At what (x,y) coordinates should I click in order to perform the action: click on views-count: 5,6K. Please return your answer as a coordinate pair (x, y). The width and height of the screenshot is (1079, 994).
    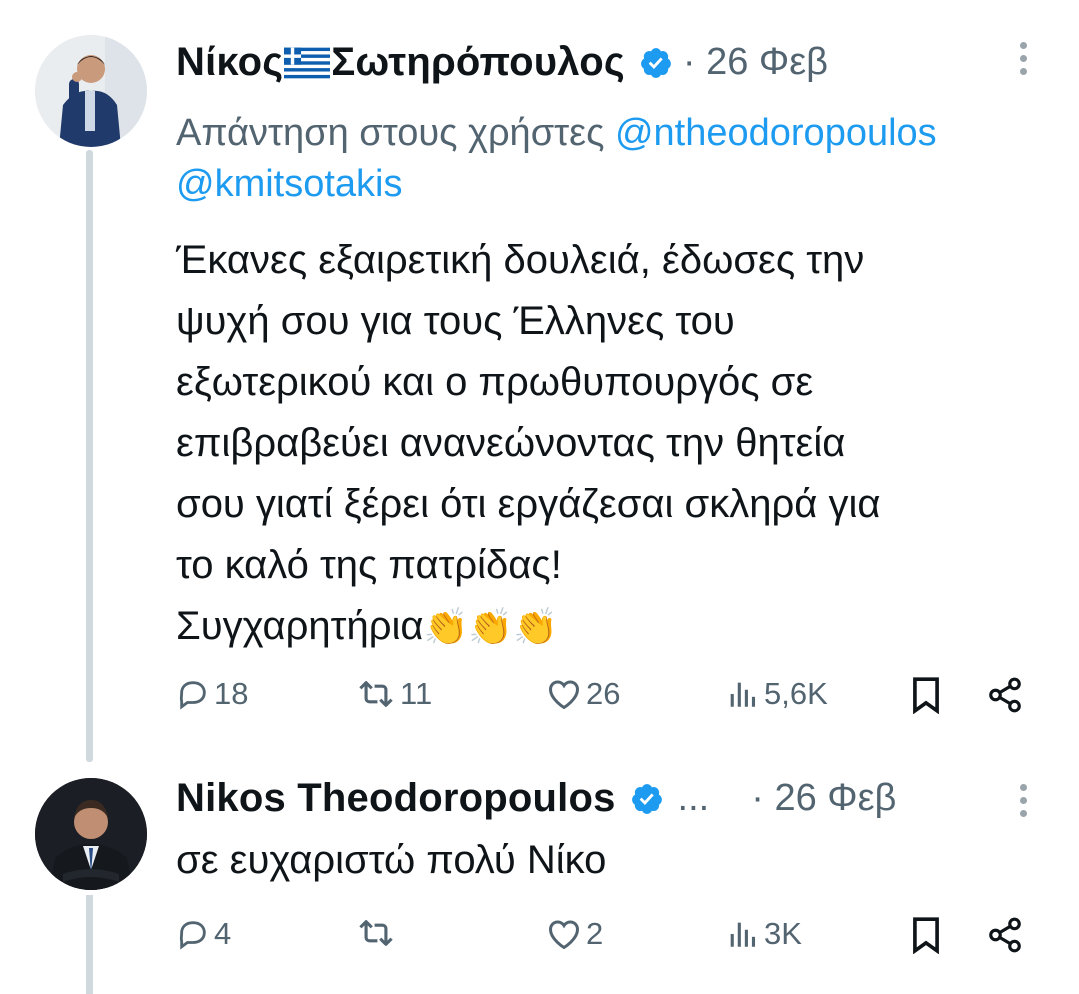
    Looking at the image, I should click on (796, 693).